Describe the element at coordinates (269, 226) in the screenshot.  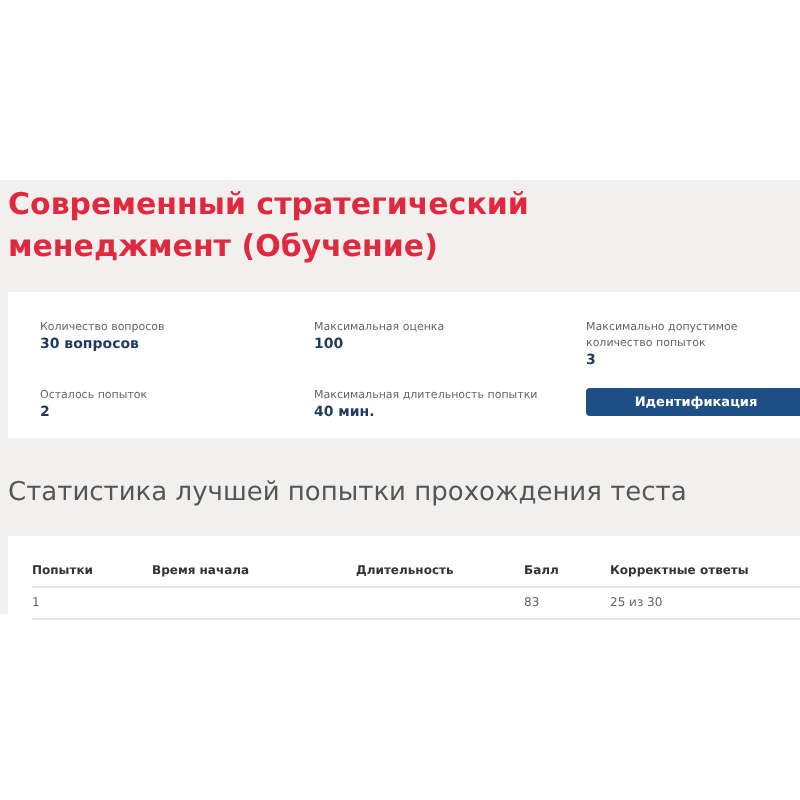
I see `page-title: Современный стратегический менеджмент (Обучение)` at that location.